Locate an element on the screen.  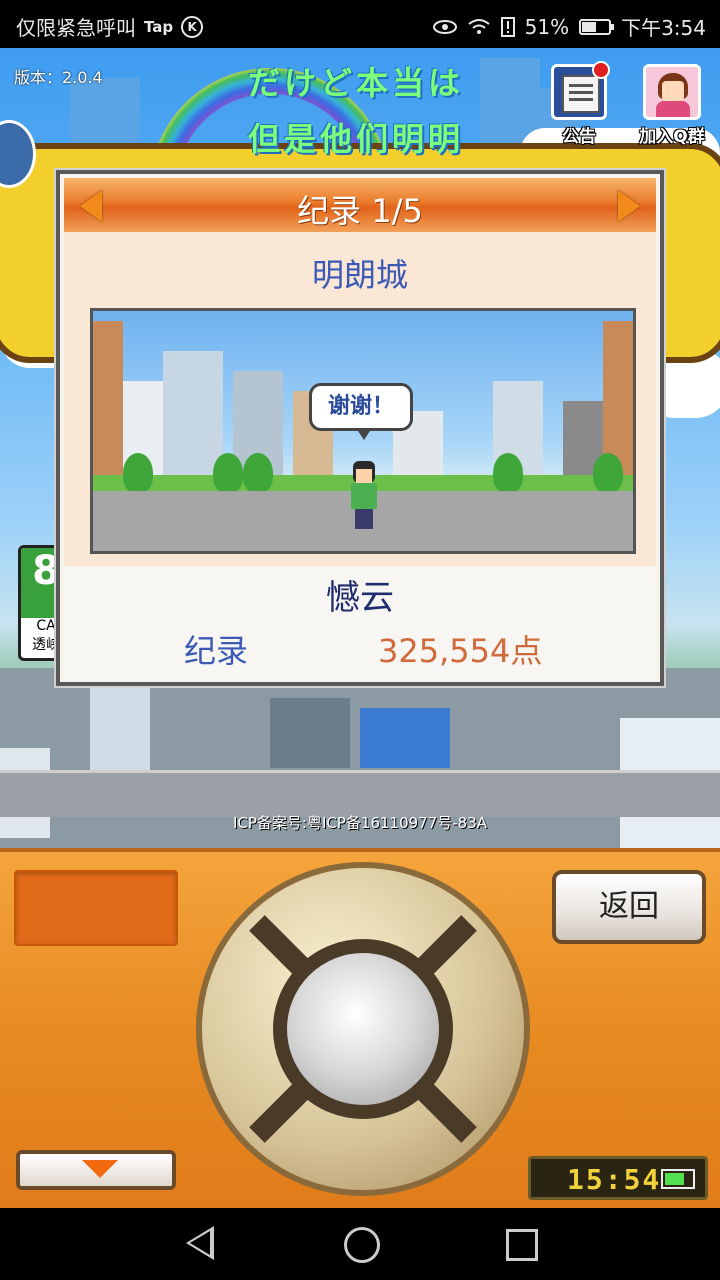
girl-avatar-icon is located at coordinates (672, 92).